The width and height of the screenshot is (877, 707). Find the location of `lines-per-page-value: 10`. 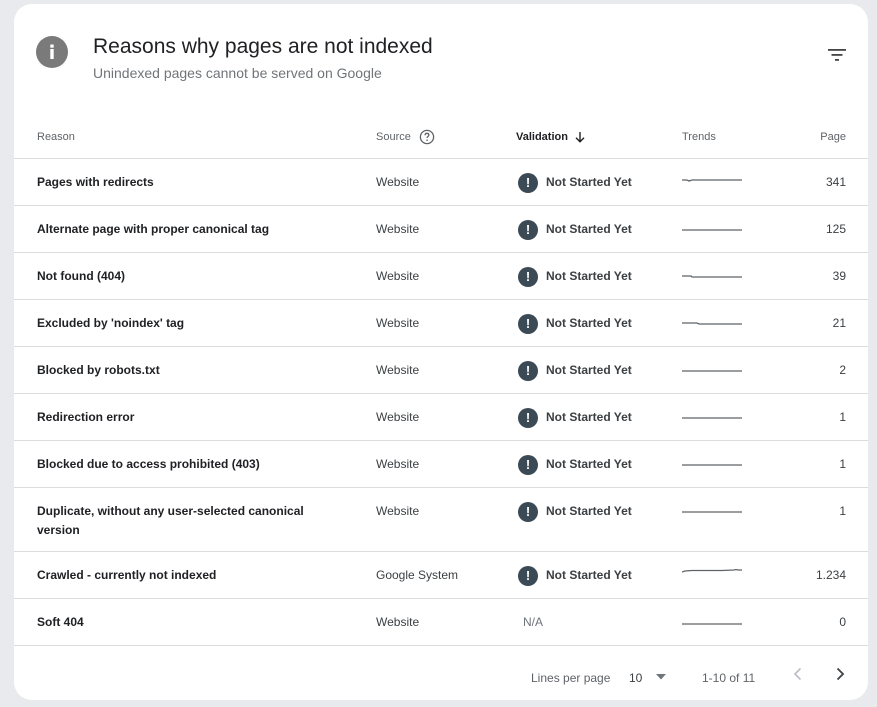

lines-per-page-value: 10 is located at coordinates (635, 678).